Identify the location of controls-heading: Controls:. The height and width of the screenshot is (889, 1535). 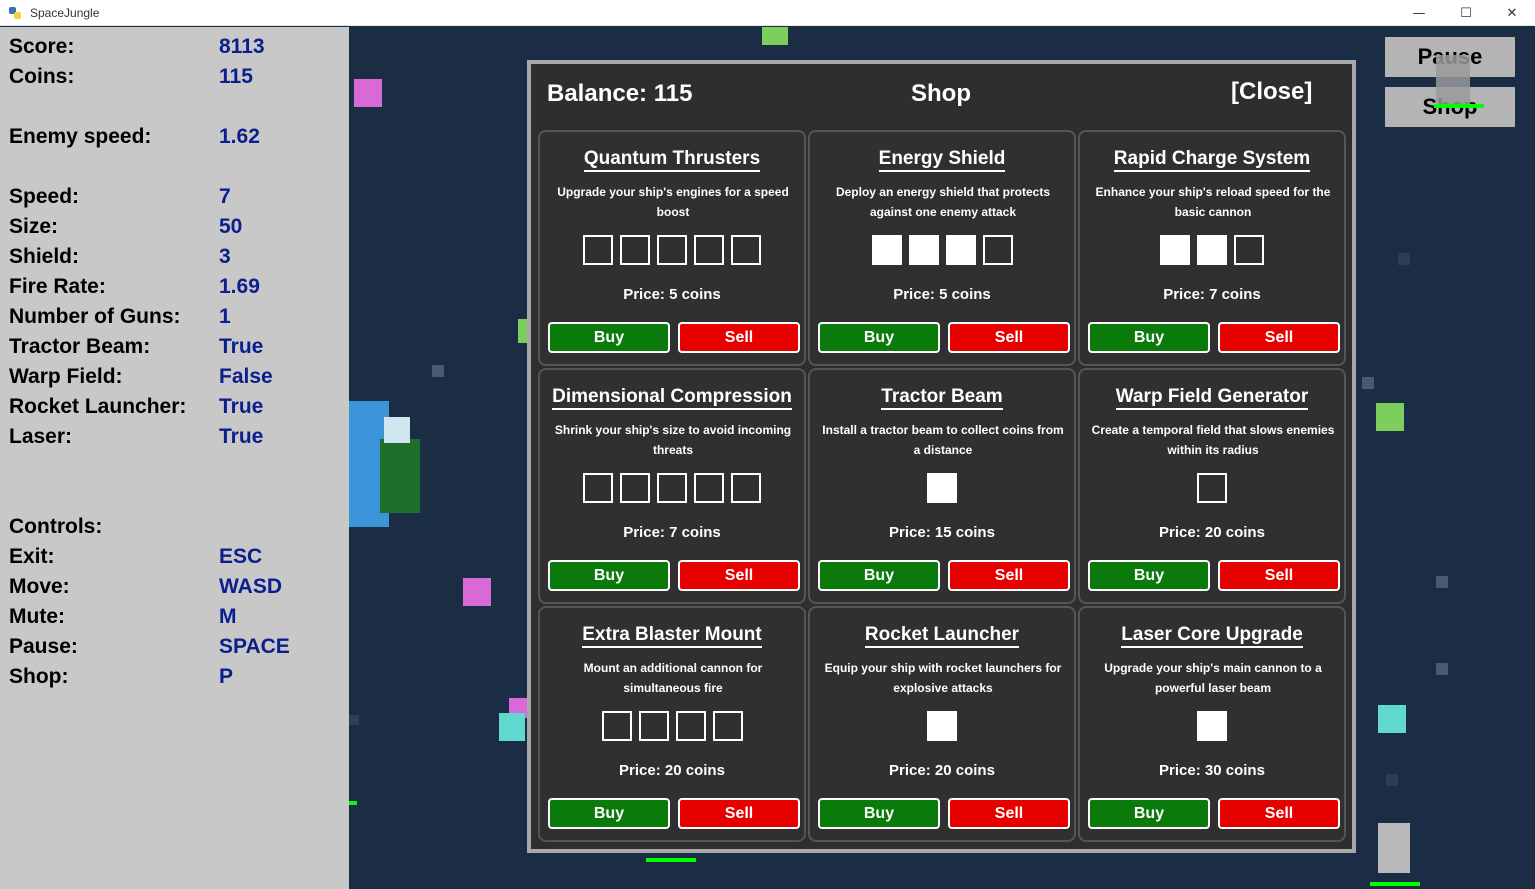
(56, 526).